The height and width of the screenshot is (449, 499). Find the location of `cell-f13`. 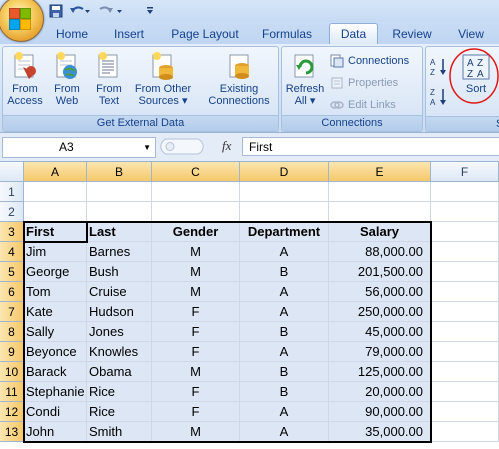

cell-f13 is located at coordinates (465, 432).